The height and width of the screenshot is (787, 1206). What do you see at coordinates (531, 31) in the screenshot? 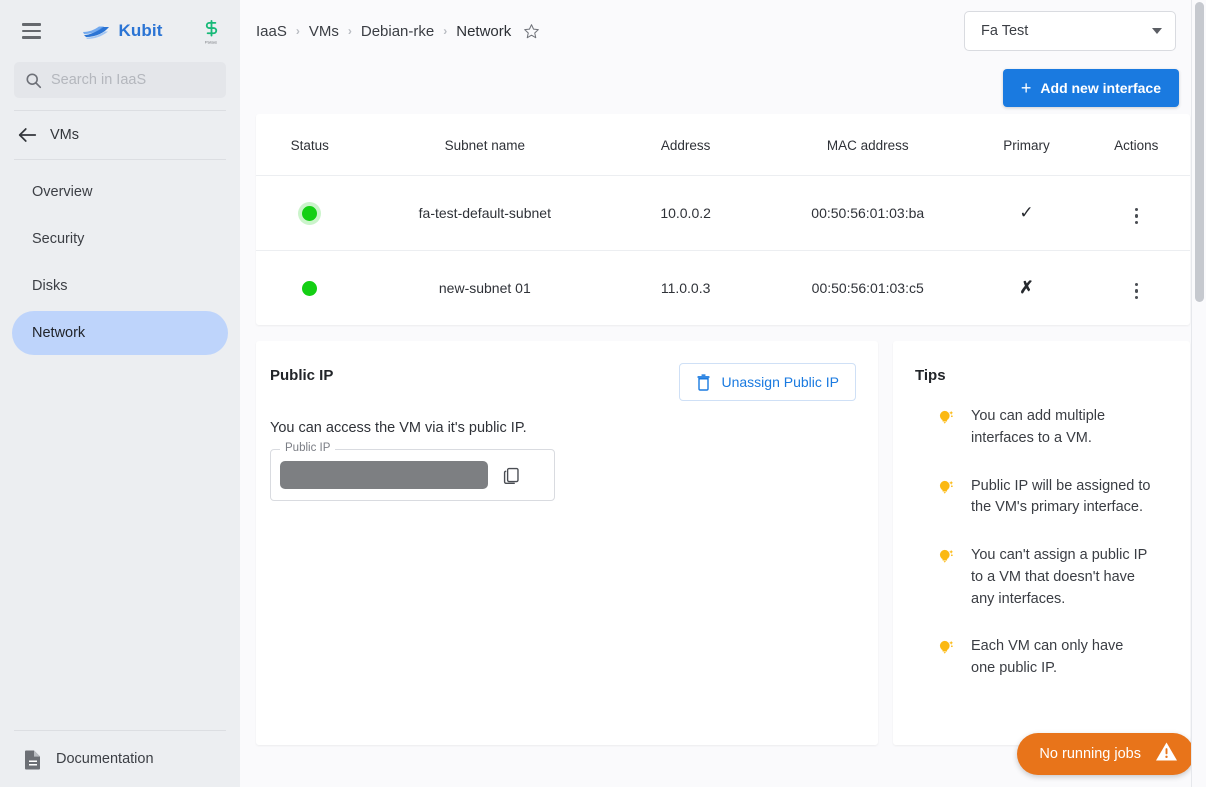
I see `star-outline-icon` at bounding box center [531, 31].